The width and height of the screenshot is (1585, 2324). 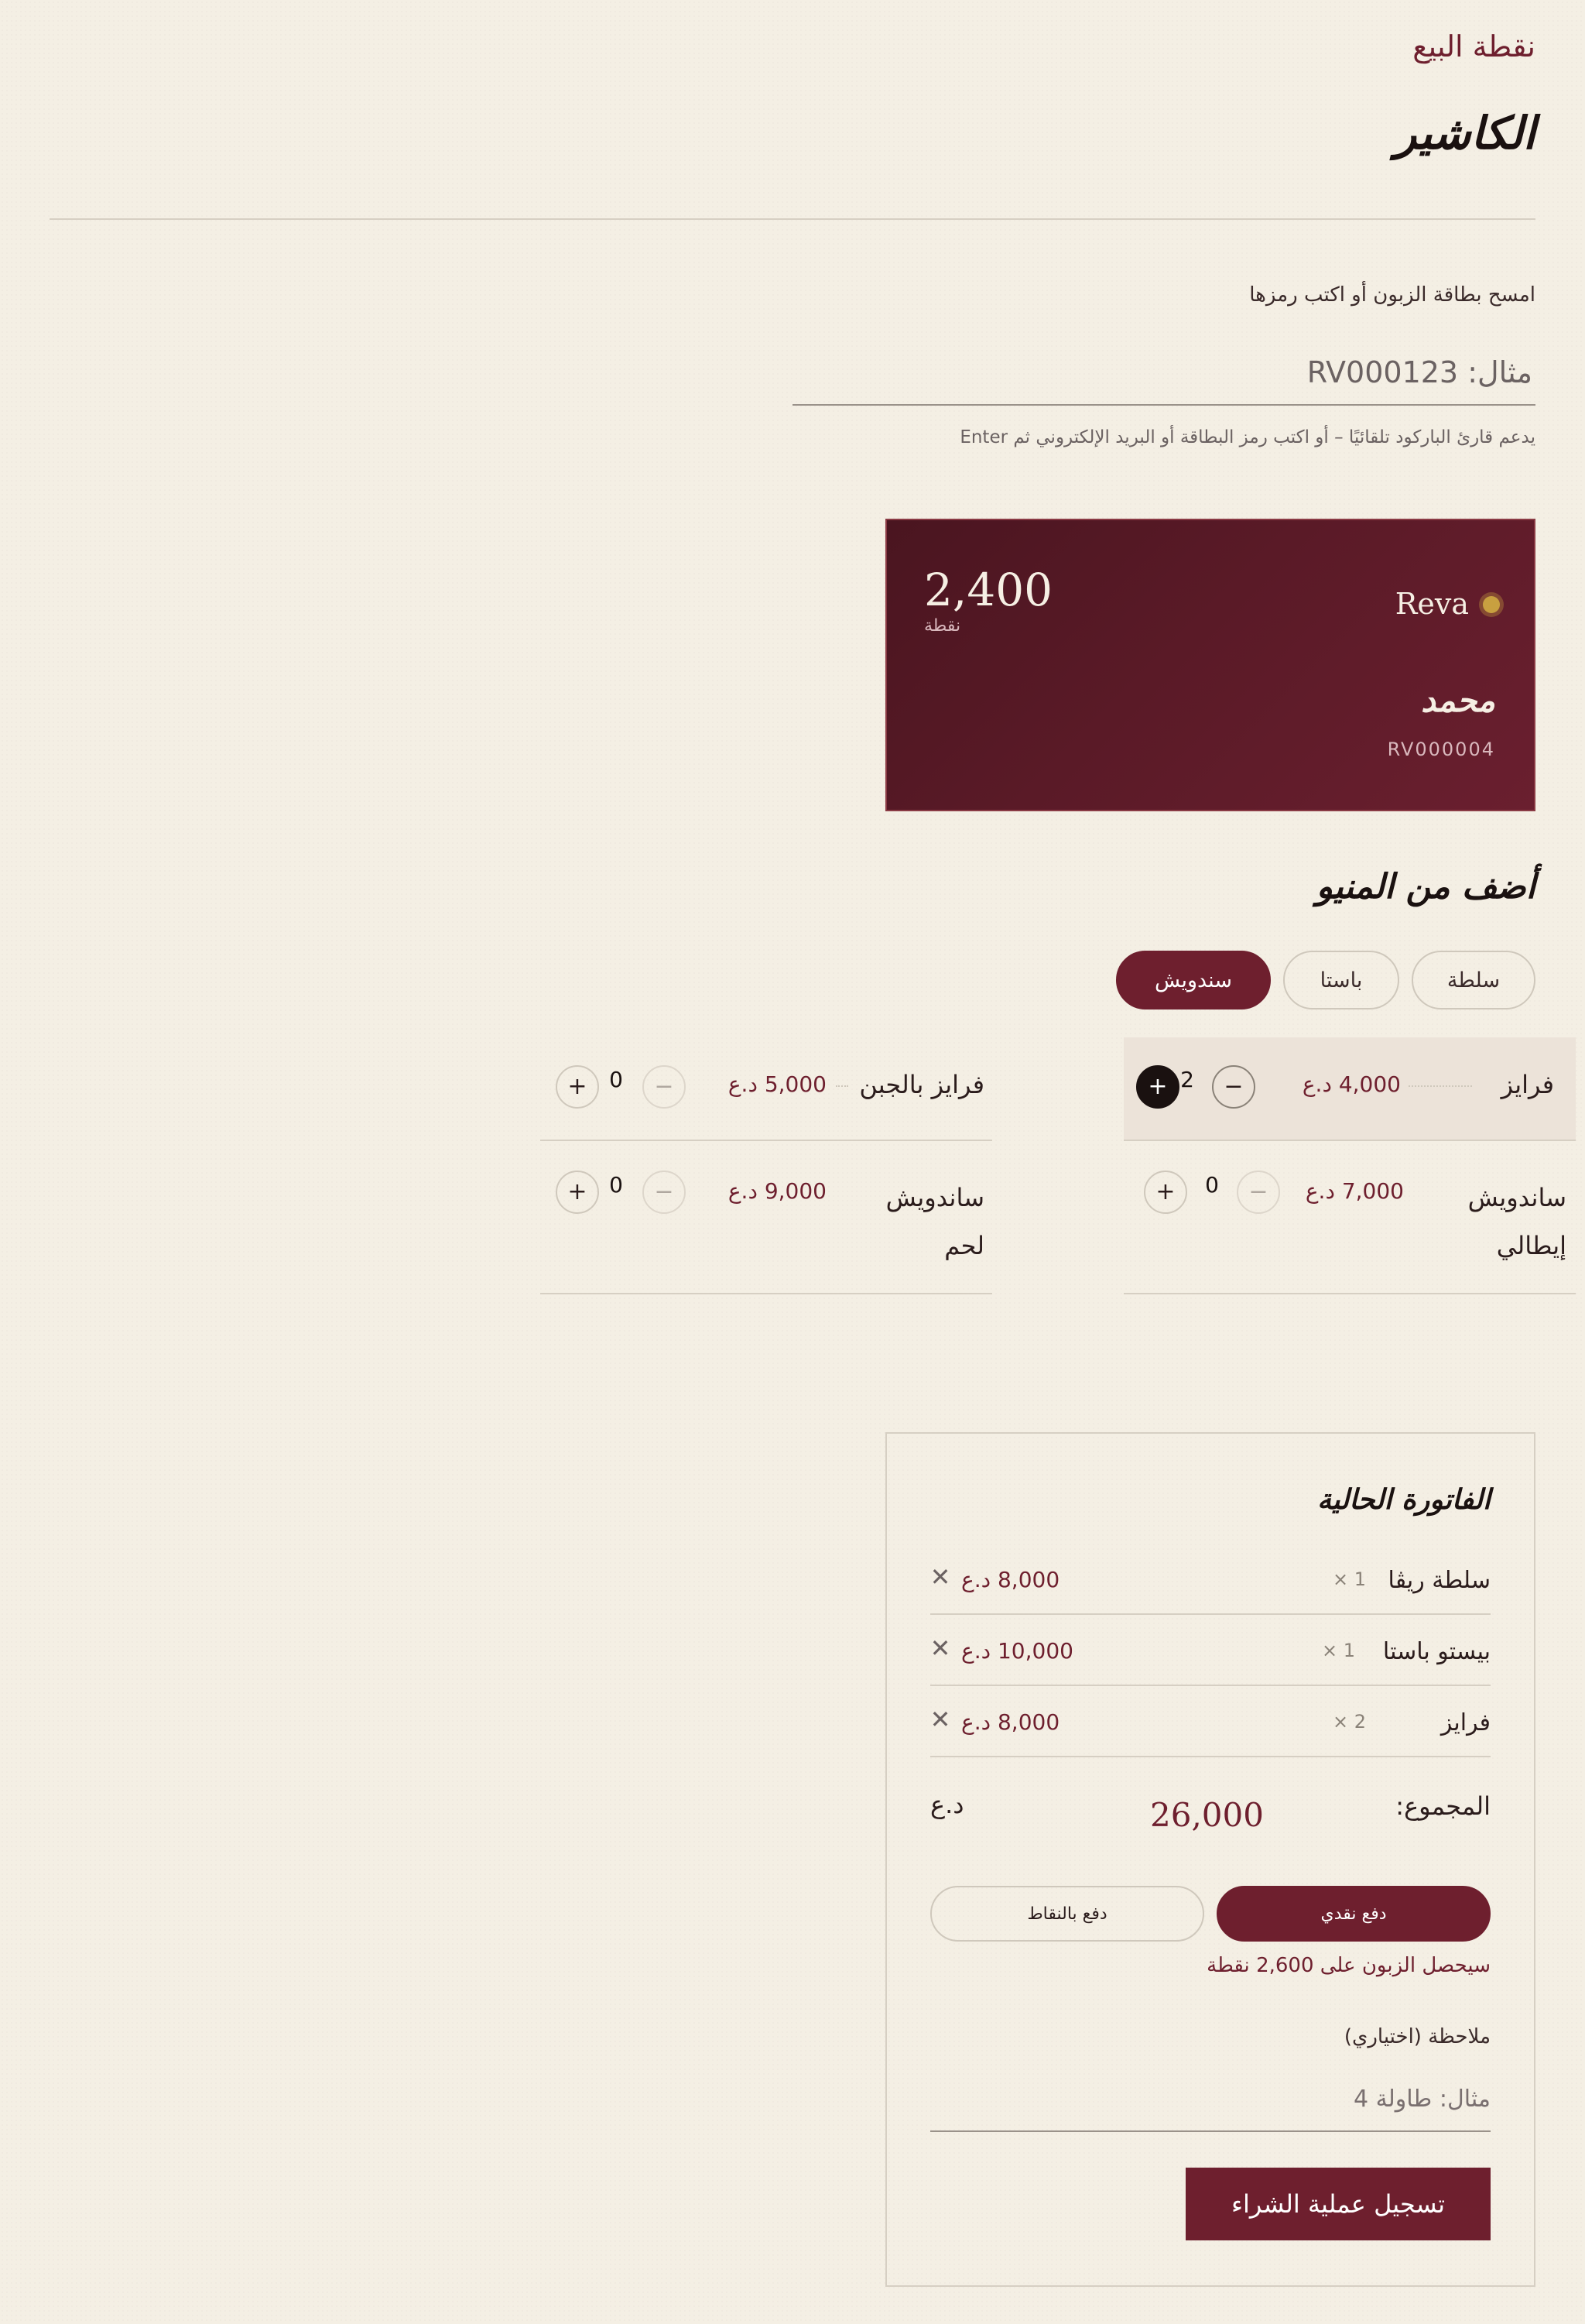 I want to click on pay-points-button: دفع بالنقاط, so click(x=1067, y=1914).